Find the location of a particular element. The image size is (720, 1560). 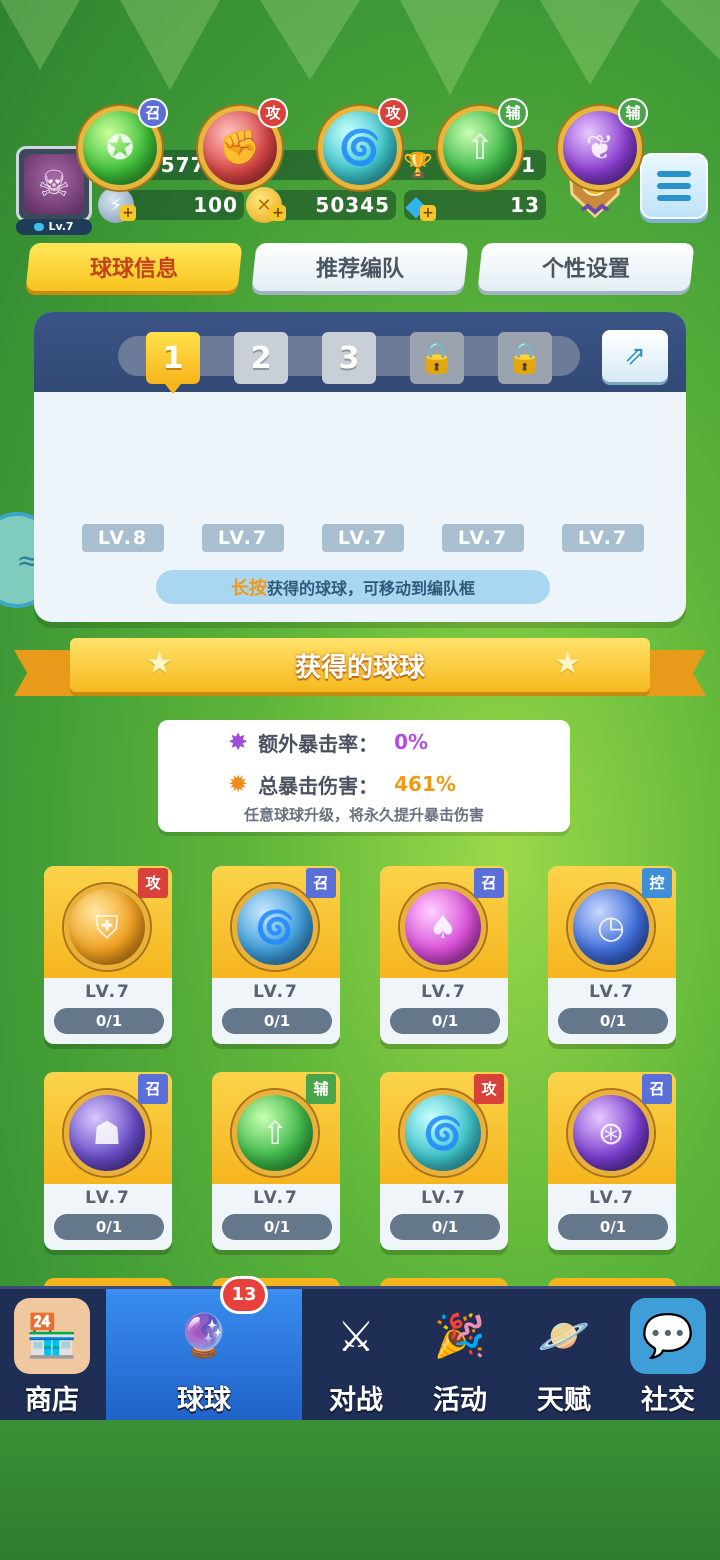

ball-card: ⇧ 辅 LV.7 0/1 is located at coordinates (276, 1161).